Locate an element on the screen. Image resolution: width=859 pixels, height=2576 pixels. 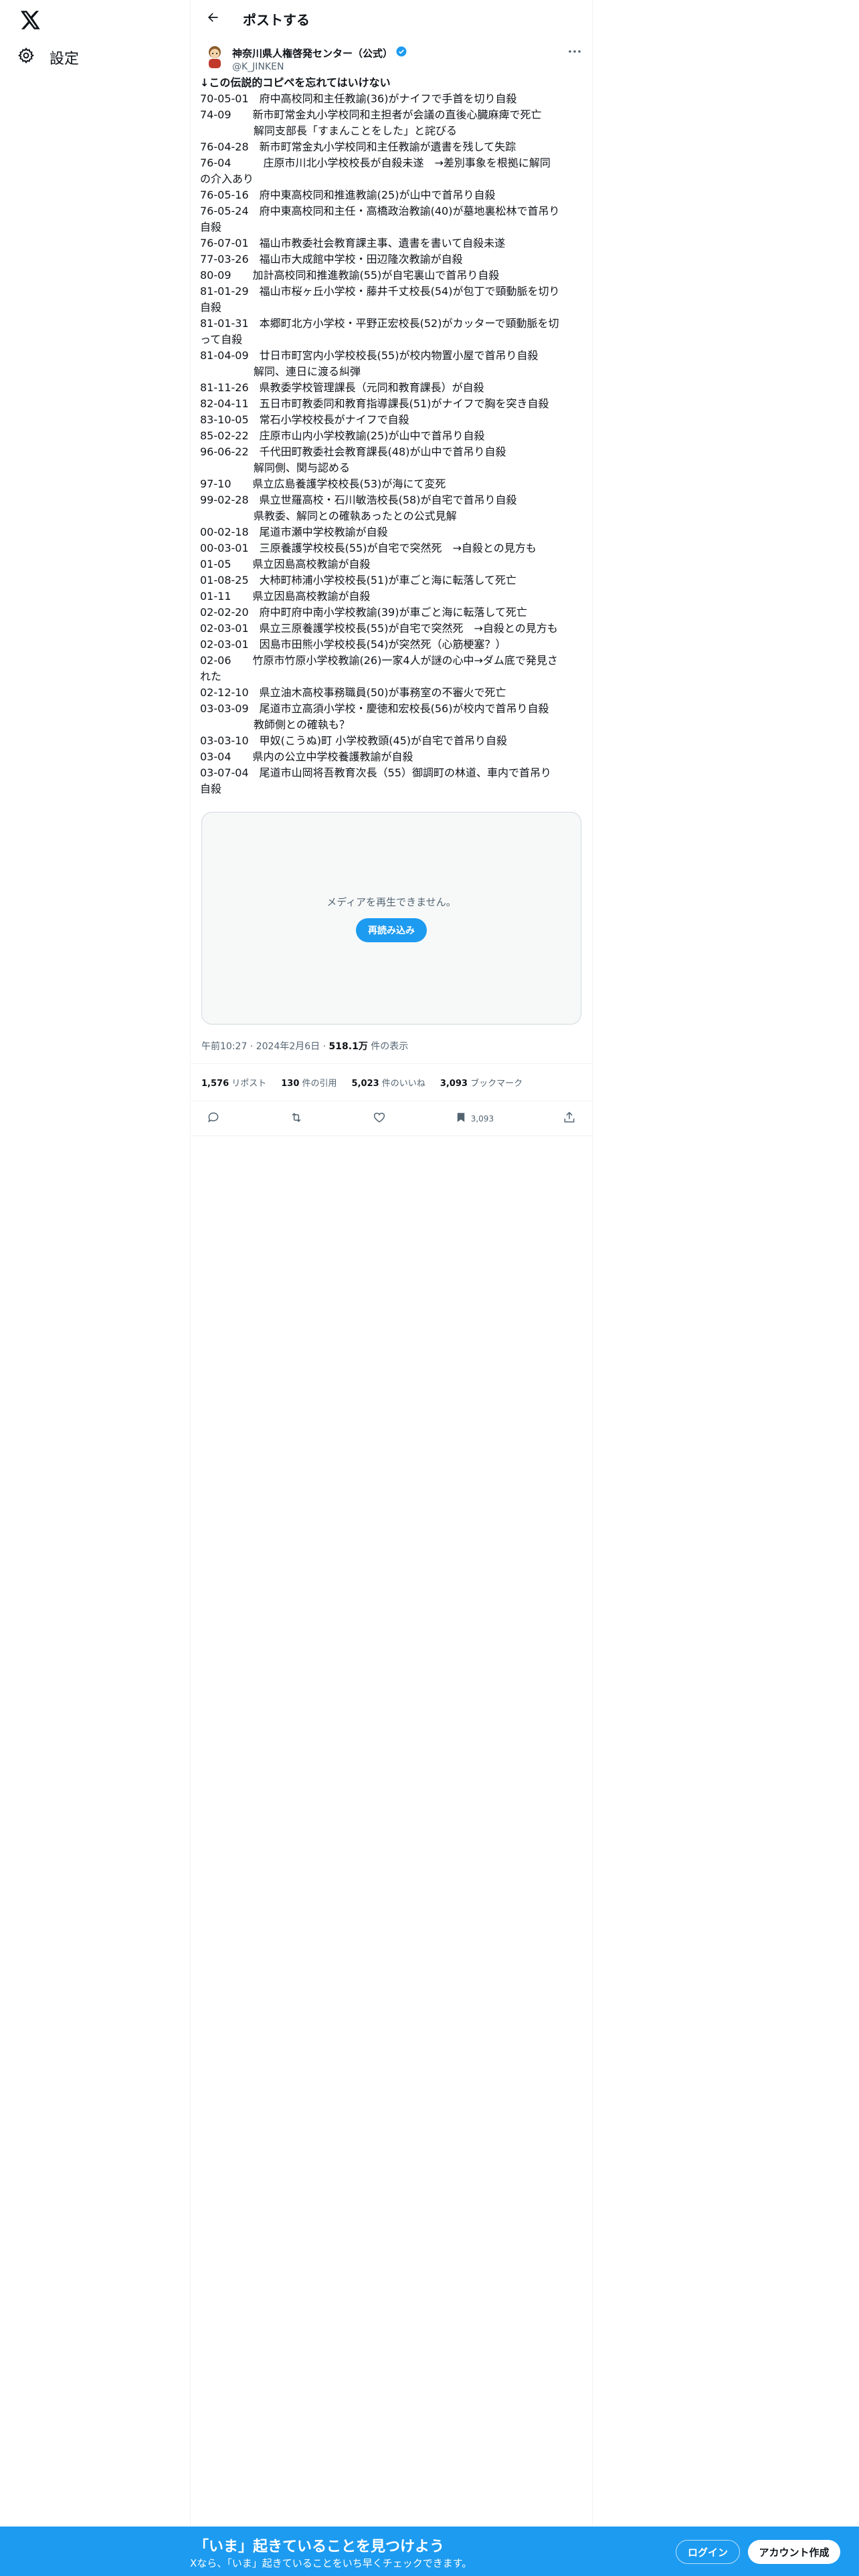
tweet-author: 神奈川県人権啓発センター（公式） @K_JINKEN is located at coordinates (391, 54).